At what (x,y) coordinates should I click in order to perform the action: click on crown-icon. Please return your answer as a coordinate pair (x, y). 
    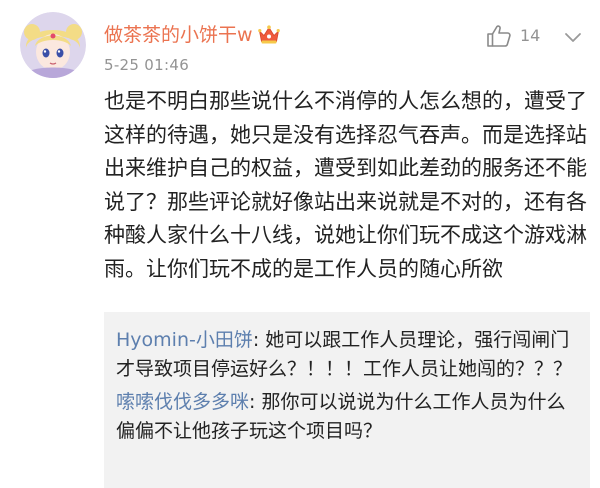
    Looking at the image, I should click on (268, 35).